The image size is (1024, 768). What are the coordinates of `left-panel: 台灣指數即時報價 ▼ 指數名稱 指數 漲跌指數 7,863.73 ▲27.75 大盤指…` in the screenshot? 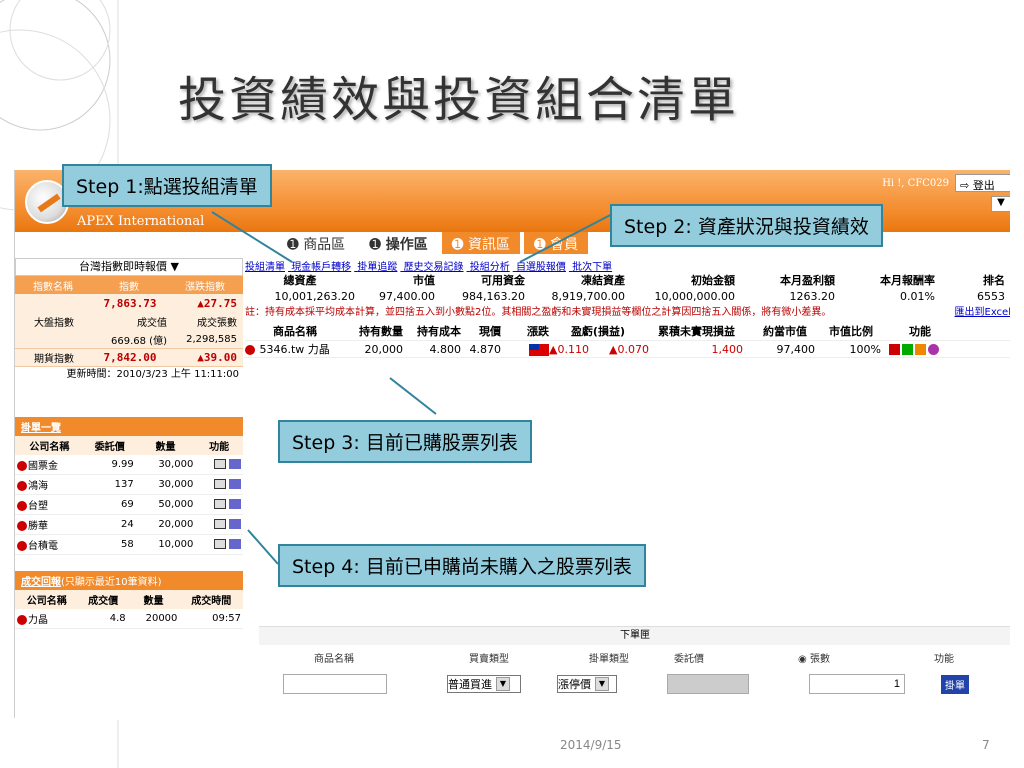 It's located at (129, 443).